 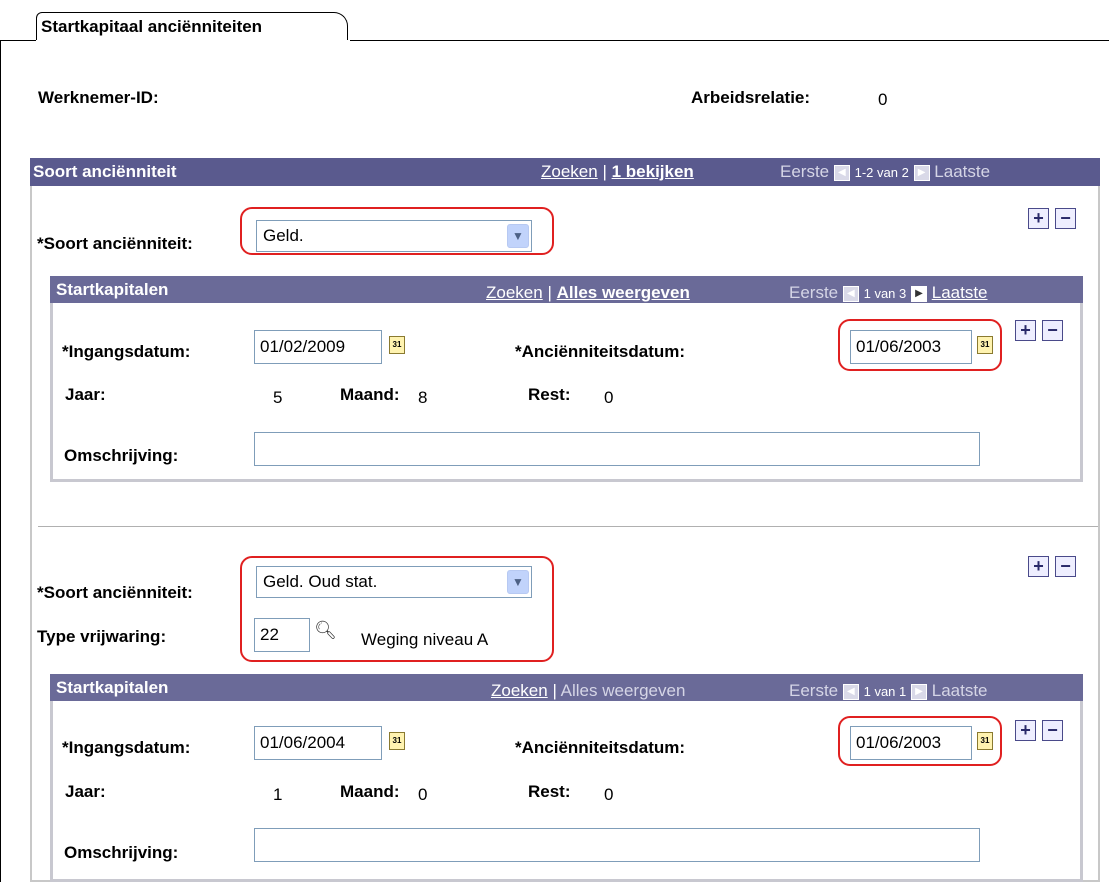 What do you see at coordinates (1025, 330) in the screenshot?
I see `add-row1-button: +` at bounding box center [1025, 330].